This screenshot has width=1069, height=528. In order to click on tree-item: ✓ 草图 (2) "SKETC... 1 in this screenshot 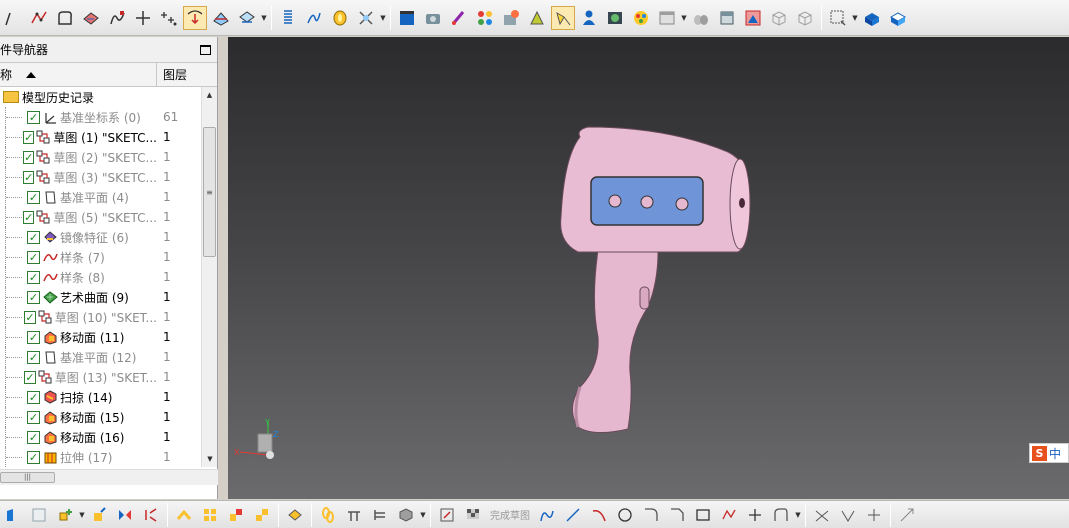, I will do `click(100, 157)`.